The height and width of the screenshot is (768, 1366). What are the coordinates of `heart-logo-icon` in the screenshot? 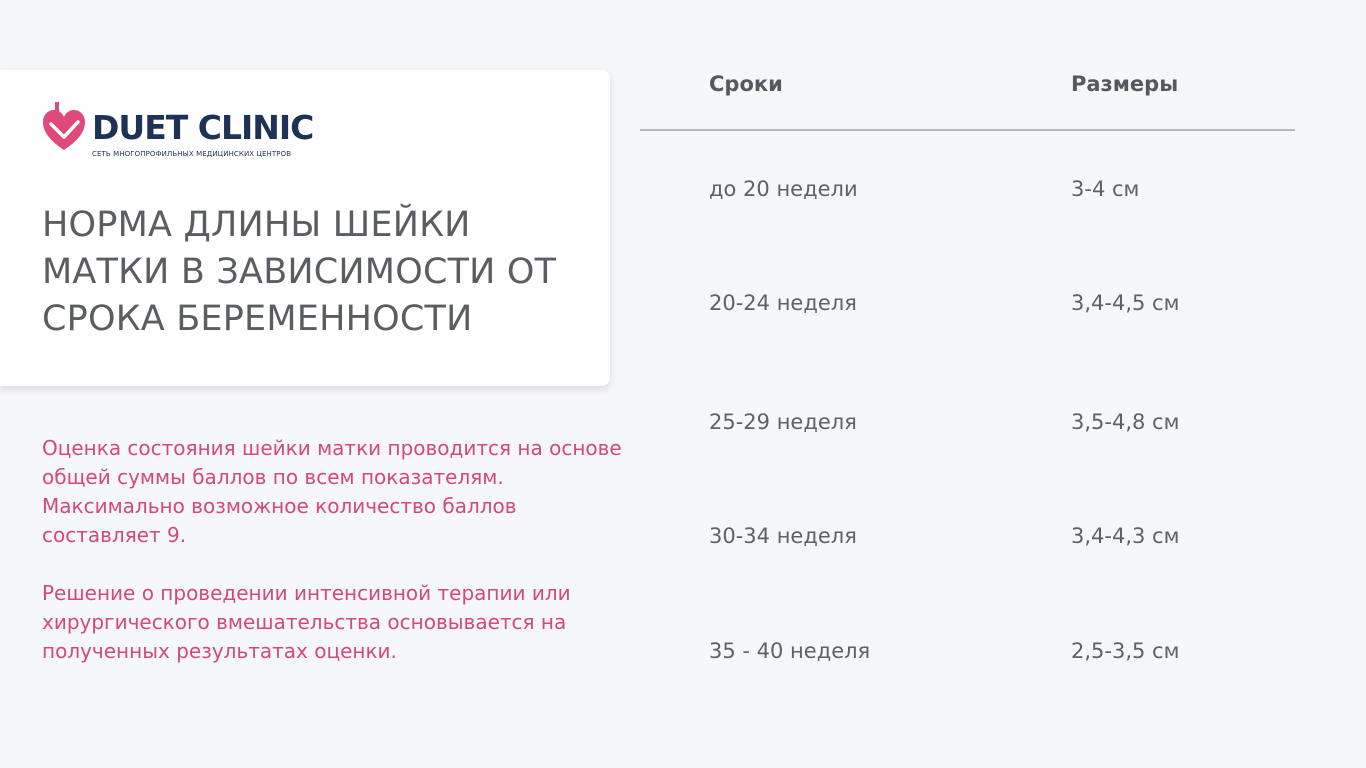 It's located at (64, 126).